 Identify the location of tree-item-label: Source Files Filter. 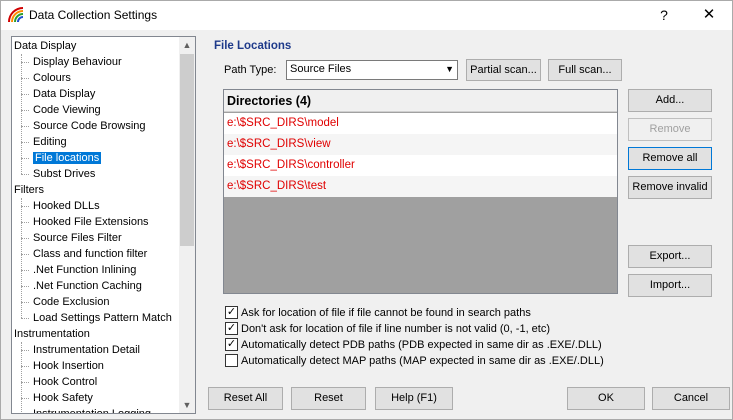
(77, 238).